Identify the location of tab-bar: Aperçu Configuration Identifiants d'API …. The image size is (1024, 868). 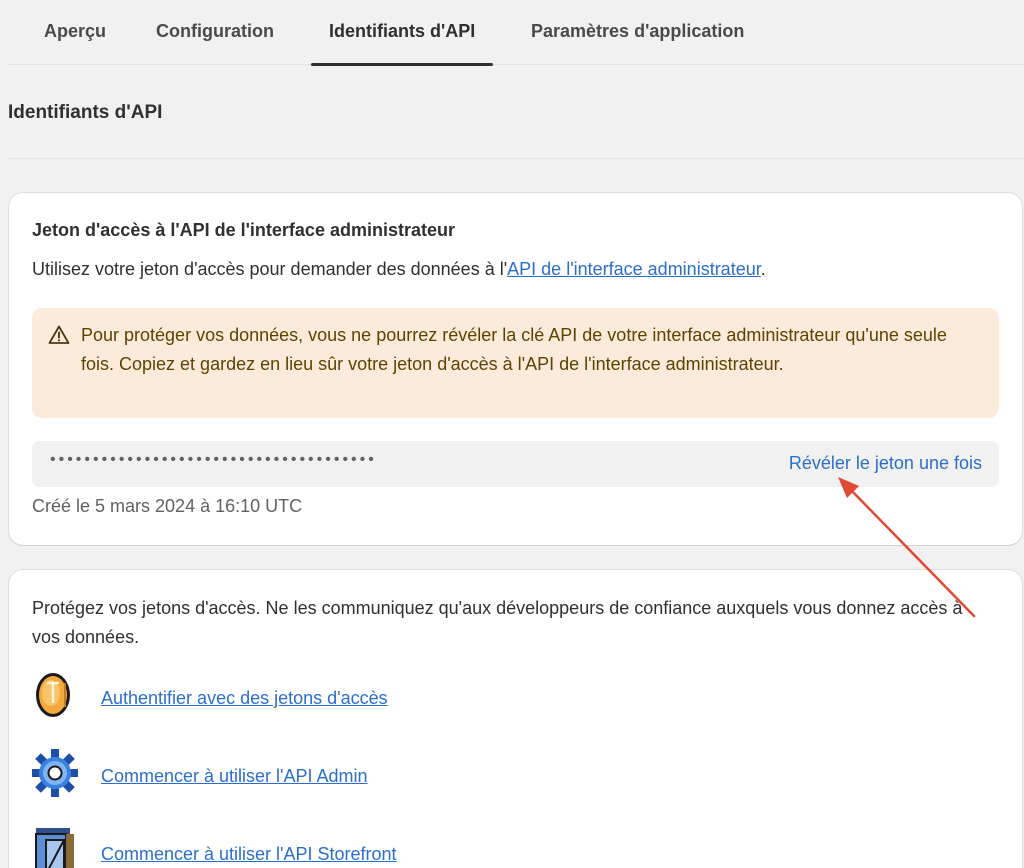
(516, 33).